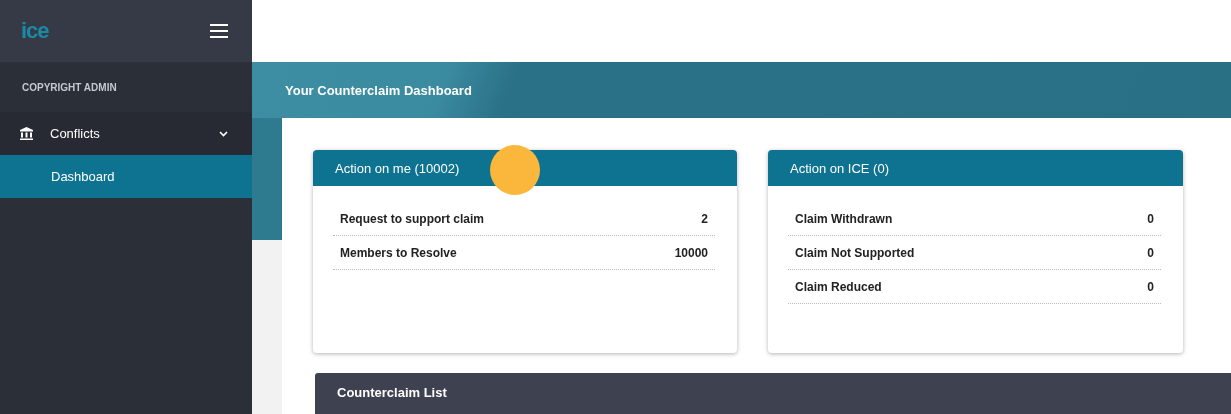  What do you see at coordinates (691, 252) in the screenshot?
I see `row-count: 10000` at bounding box center [691, 252].